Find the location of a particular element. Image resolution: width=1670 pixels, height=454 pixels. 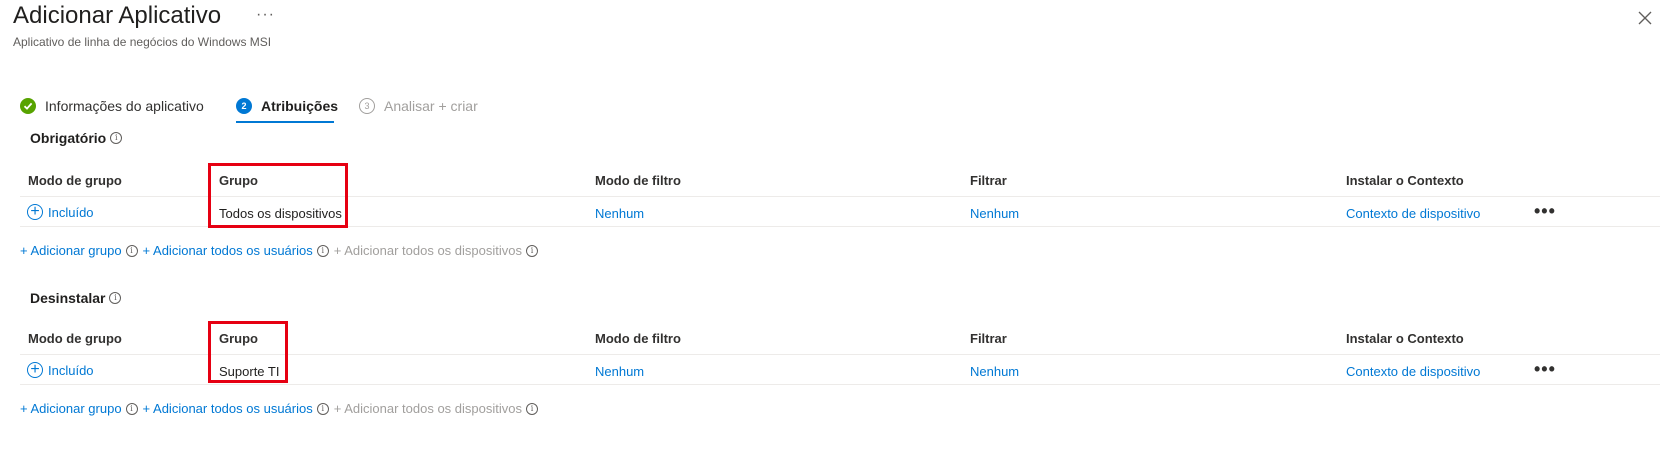

close-icon is located at coordinates (1645, 18).